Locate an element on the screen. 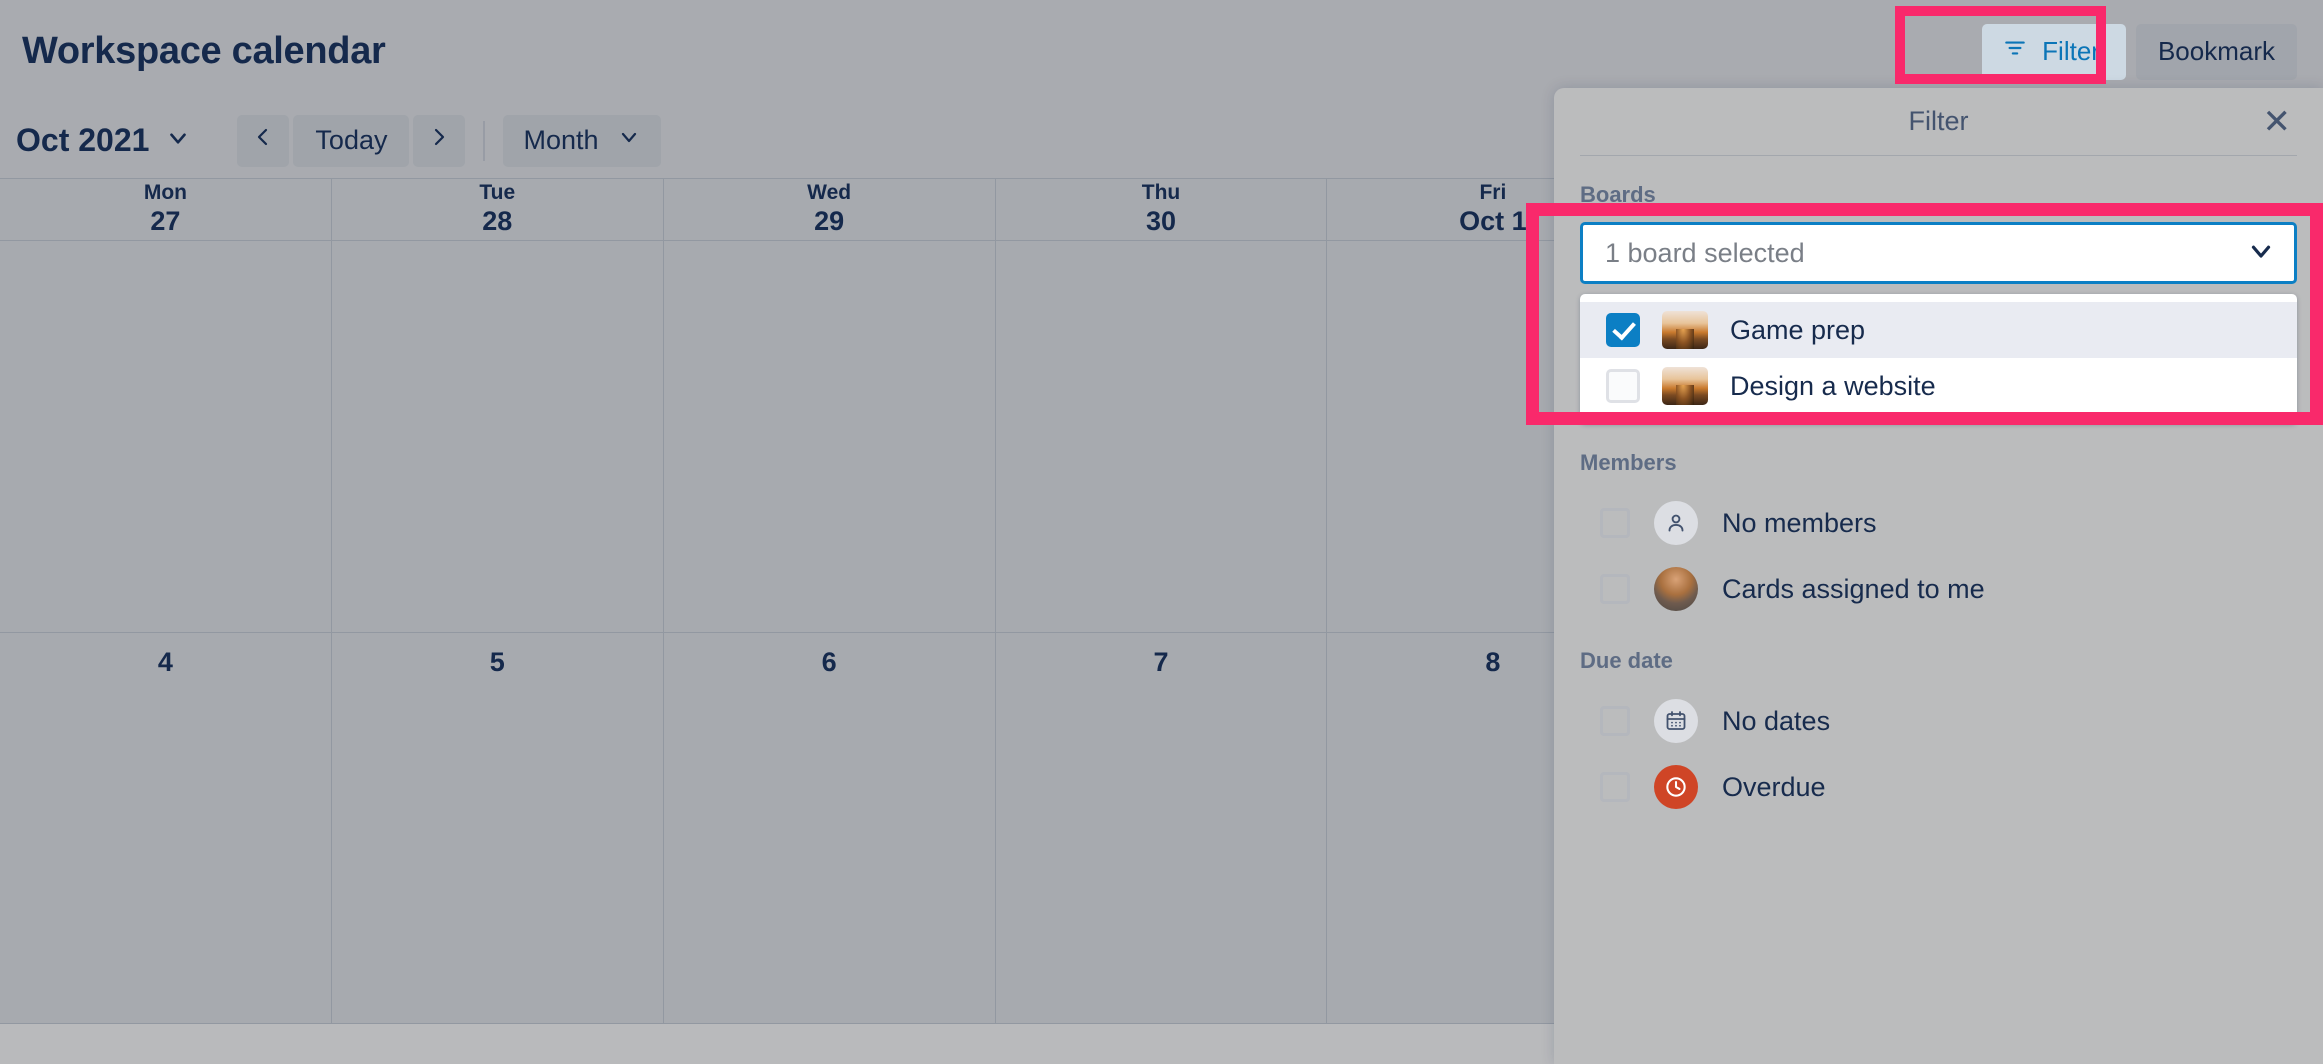 The width and height of the screenshot is (2323, 1064). filter-button-label: Filter is located at coordinates (2071, 51).